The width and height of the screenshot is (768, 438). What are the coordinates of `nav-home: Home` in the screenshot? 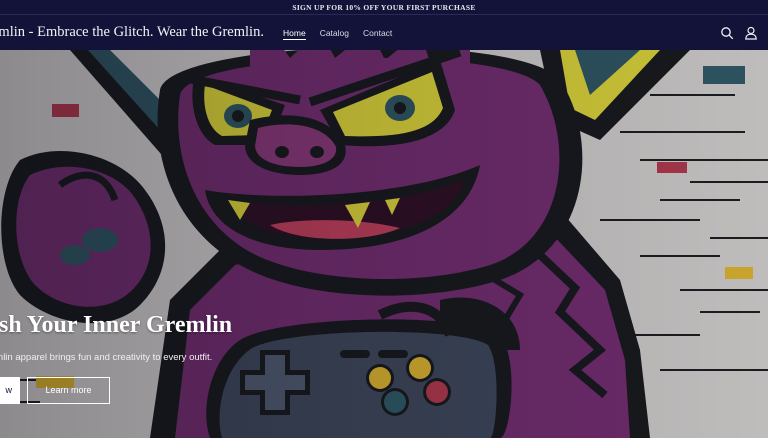 It's located at (294, 34).